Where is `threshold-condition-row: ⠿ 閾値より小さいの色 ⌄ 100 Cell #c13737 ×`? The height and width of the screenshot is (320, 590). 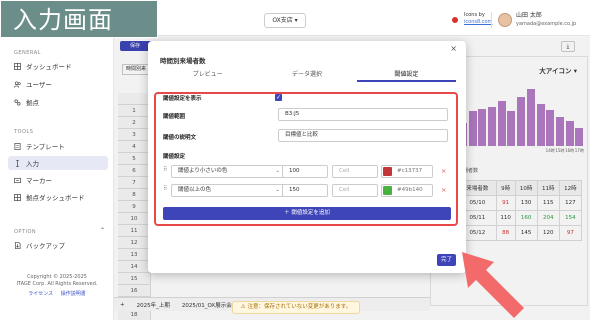
threshold-condition-row: ⠿ 閾値より小さいの色 ⌄ 100 Cell #c13737 × is located at coordinates (306, 171).